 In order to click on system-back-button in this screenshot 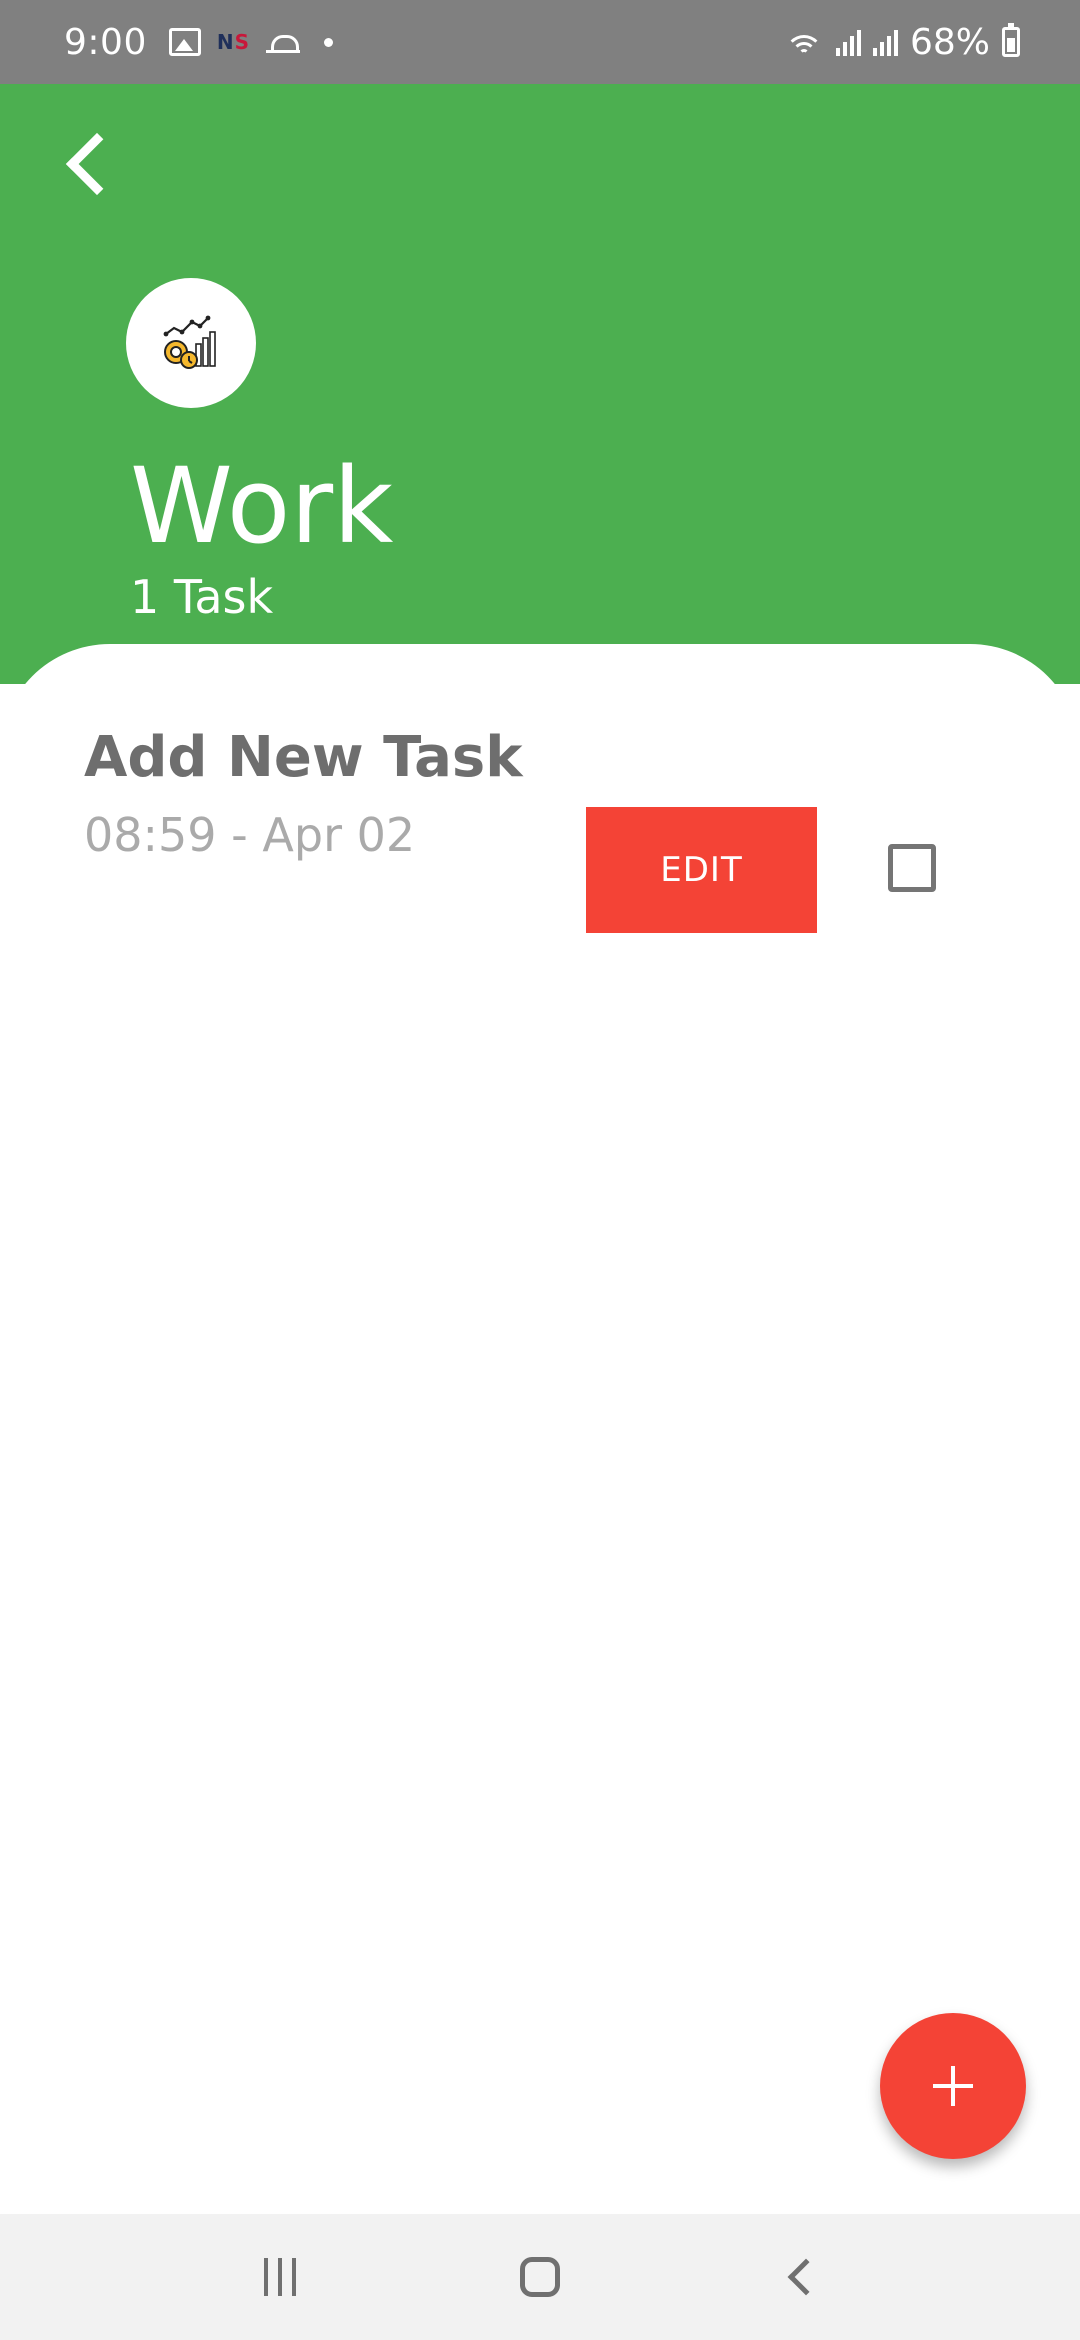, I will do `click(800, 2277)`.